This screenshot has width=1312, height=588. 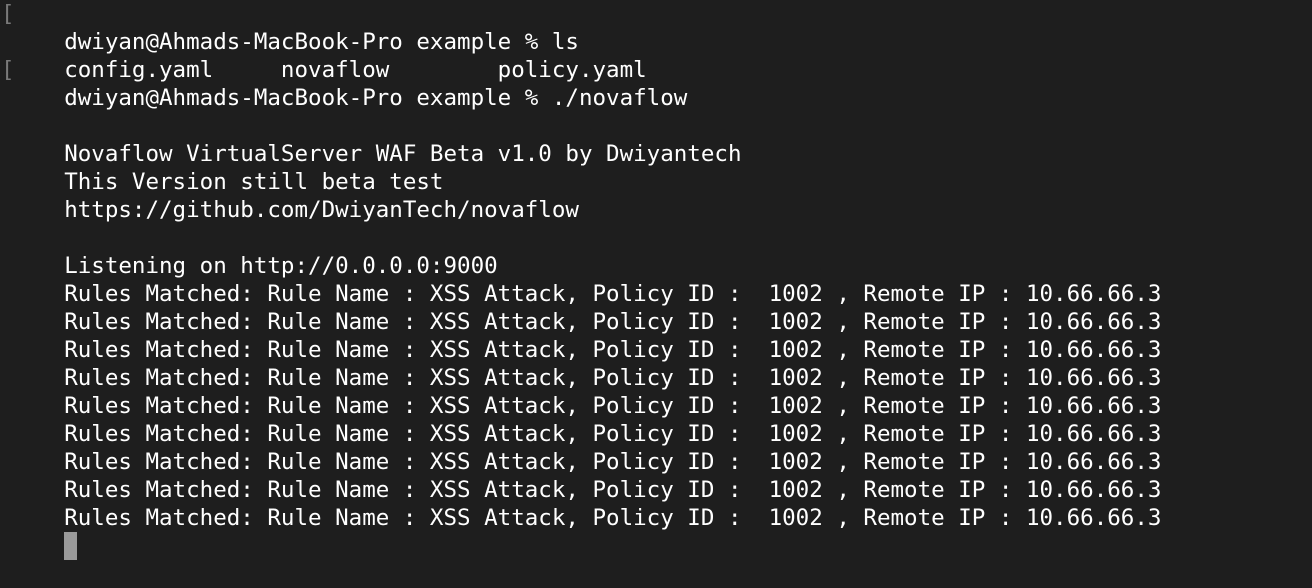 What do you see at coordinates (71, 546) in the screenshot?
I see `text-cursor` at bounding box center [71, 546].